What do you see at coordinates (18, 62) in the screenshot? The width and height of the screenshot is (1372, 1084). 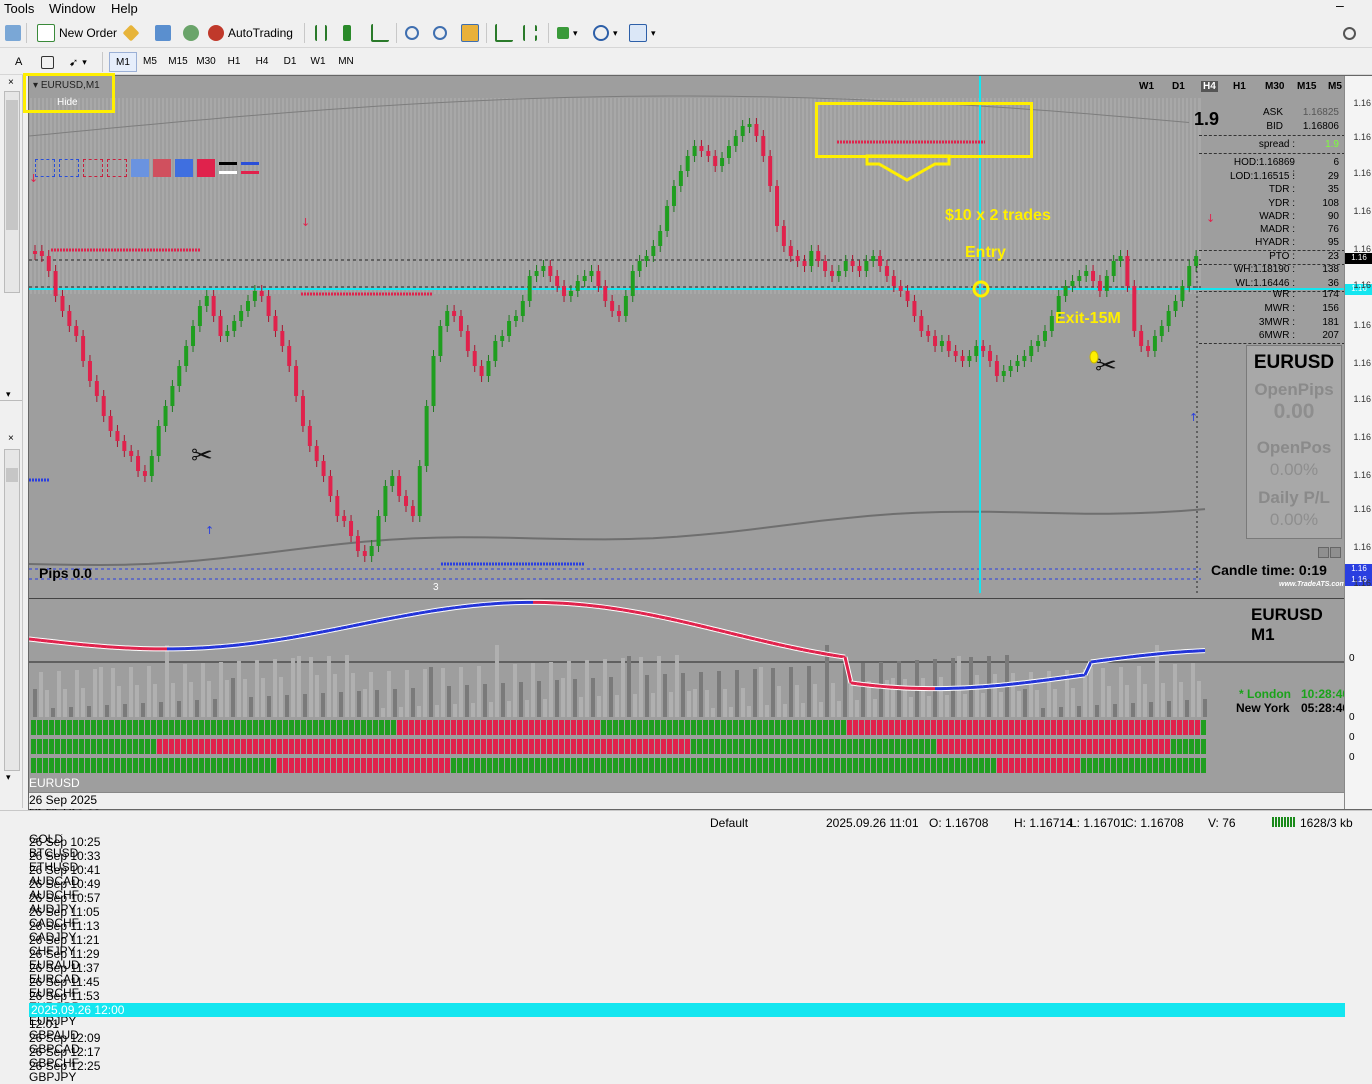 I see `text-tool-button: A` at bounding box center [18, 62].